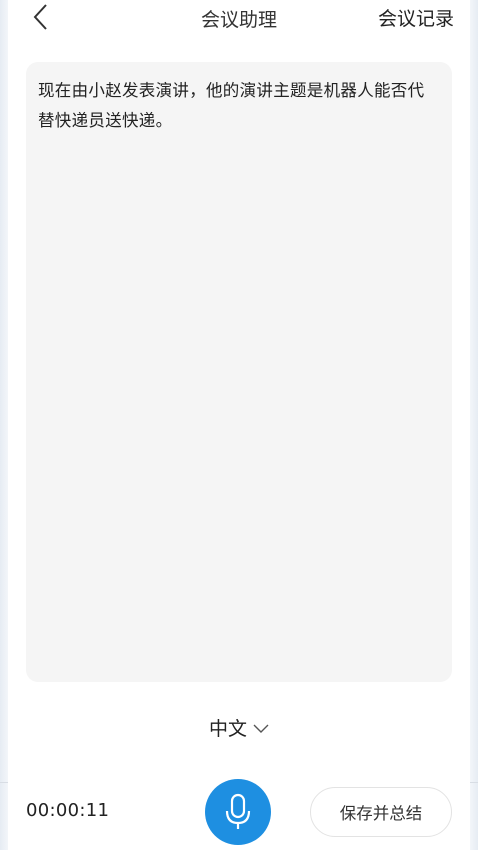 Image resolution: width=478 pixels, height=850 pixels. What do you see at coordinates (68, 810) in the screenshot?
I see `recording-timer: 00:00:11` at bounding box center [68, 810].